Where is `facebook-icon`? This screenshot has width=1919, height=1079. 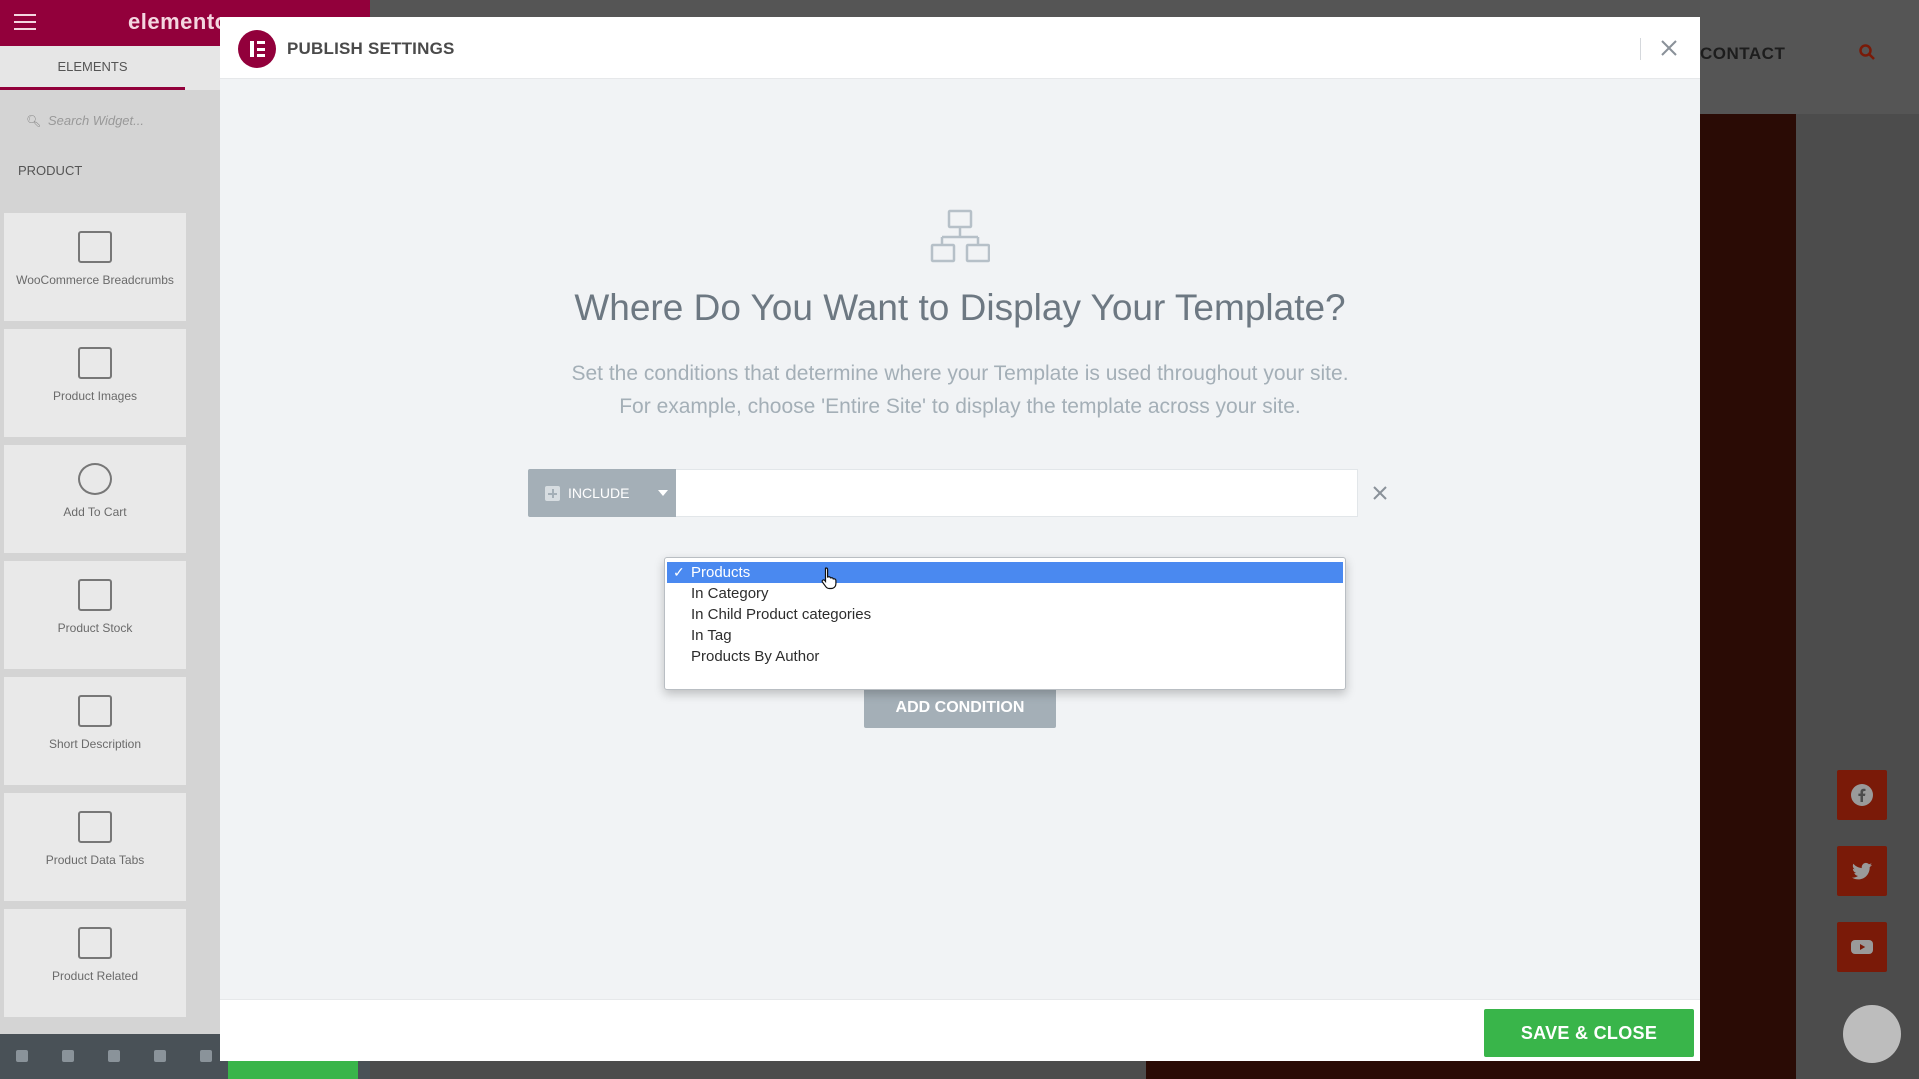
facebook-icon is located at coordinates (1862, 795).